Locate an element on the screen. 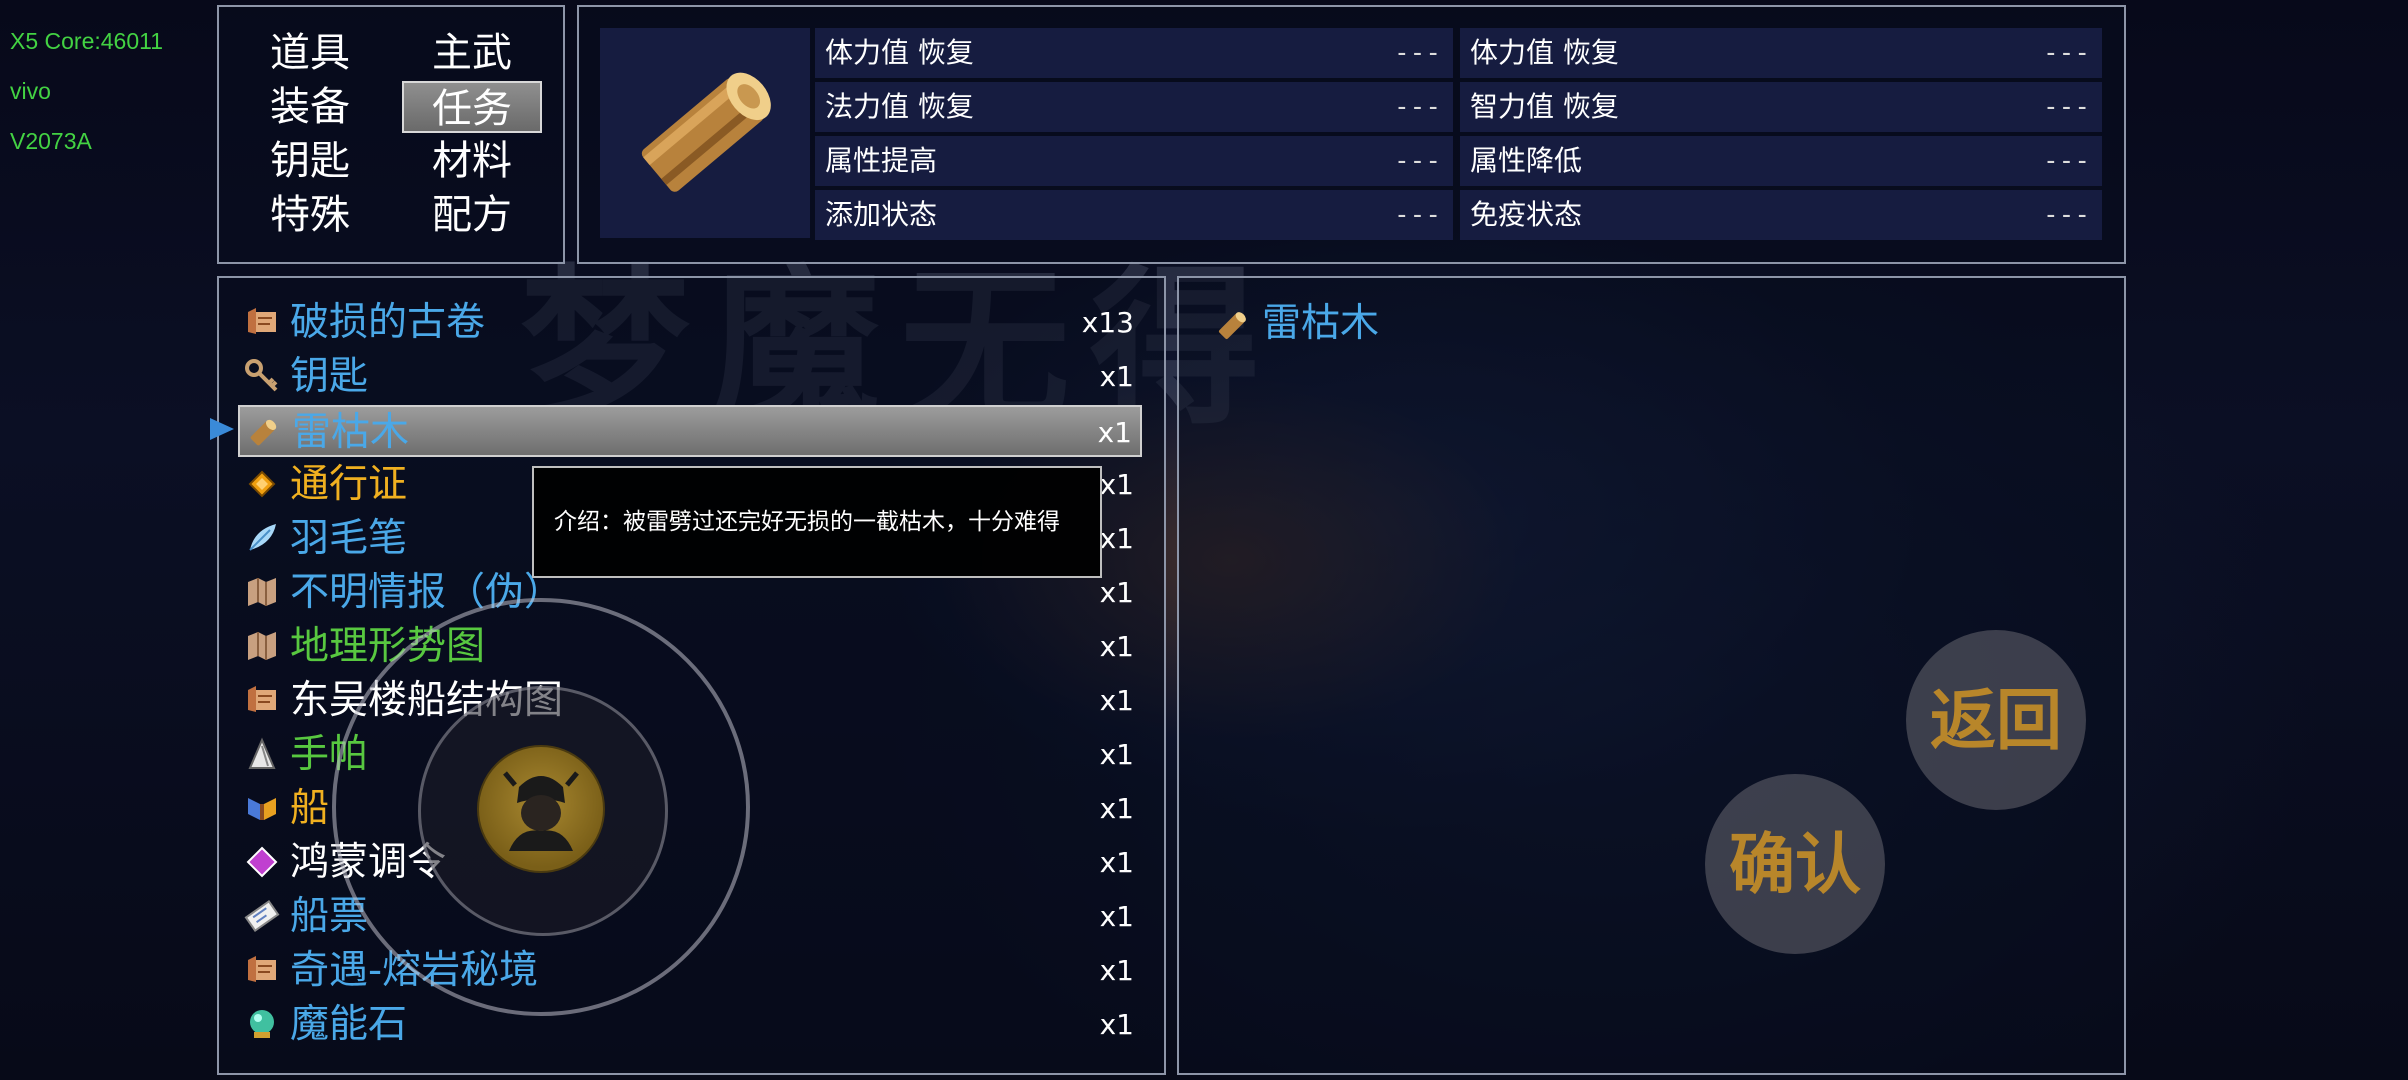 Image resolution: width=2408 pixels, height=1080 pixels. device-model-text: V2073A is located at coordinates (51, 141).